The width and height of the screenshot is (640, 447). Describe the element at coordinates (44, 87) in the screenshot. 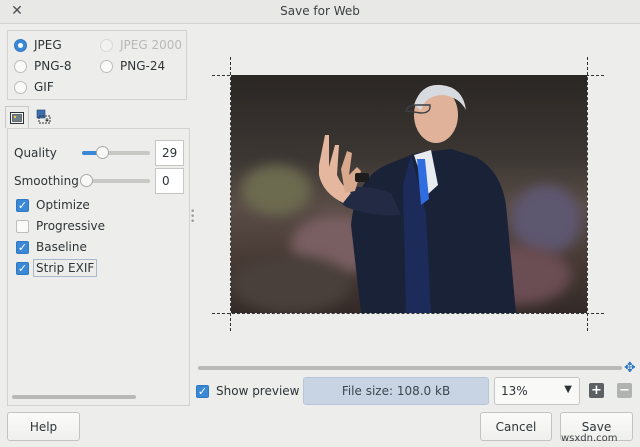

I see `format-label: GIF` at that location.